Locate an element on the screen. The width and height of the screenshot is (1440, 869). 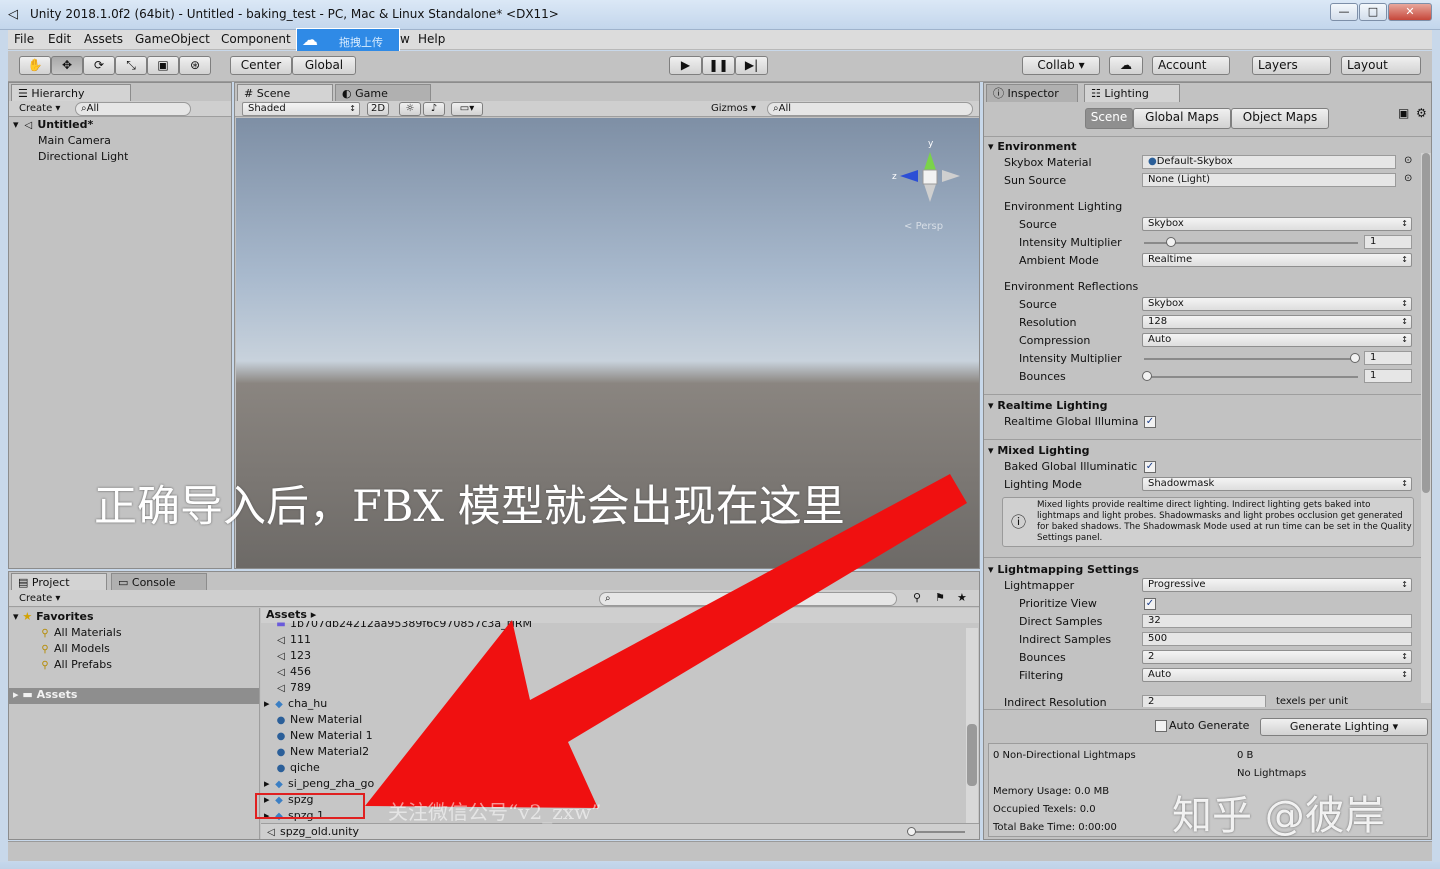
zhihu-watermark: 知乎 @彼岸 is located at coordinates (1278, 816).